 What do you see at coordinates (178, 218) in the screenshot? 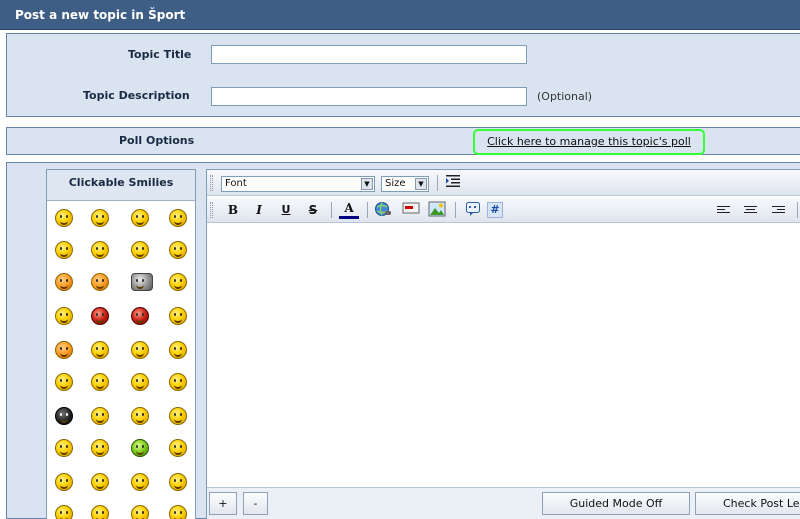
I see `wink-icon` at bounding box center [178, 218].